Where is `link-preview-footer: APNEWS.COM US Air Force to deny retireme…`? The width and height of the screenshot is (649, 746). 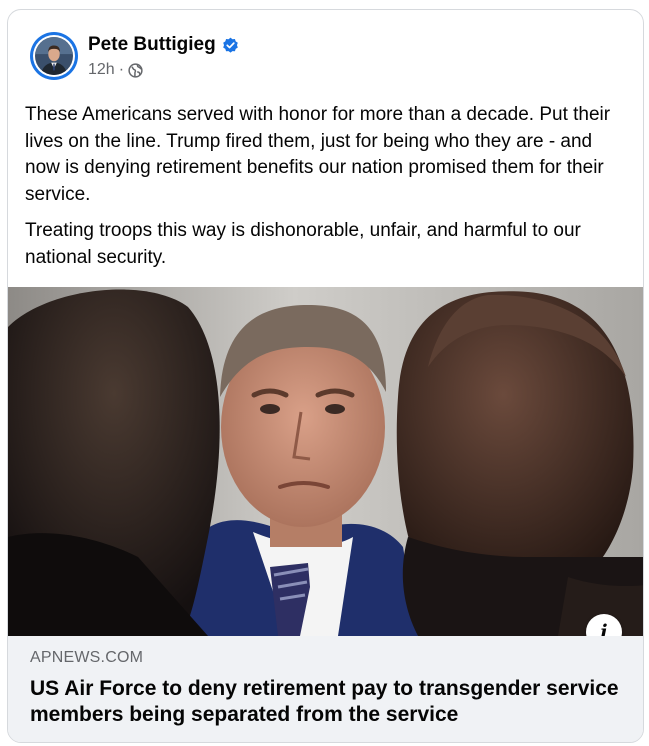
link-preview-footer: APNEWS.COM US Air Force to deny retireme… is located at coordinates (325, 689).